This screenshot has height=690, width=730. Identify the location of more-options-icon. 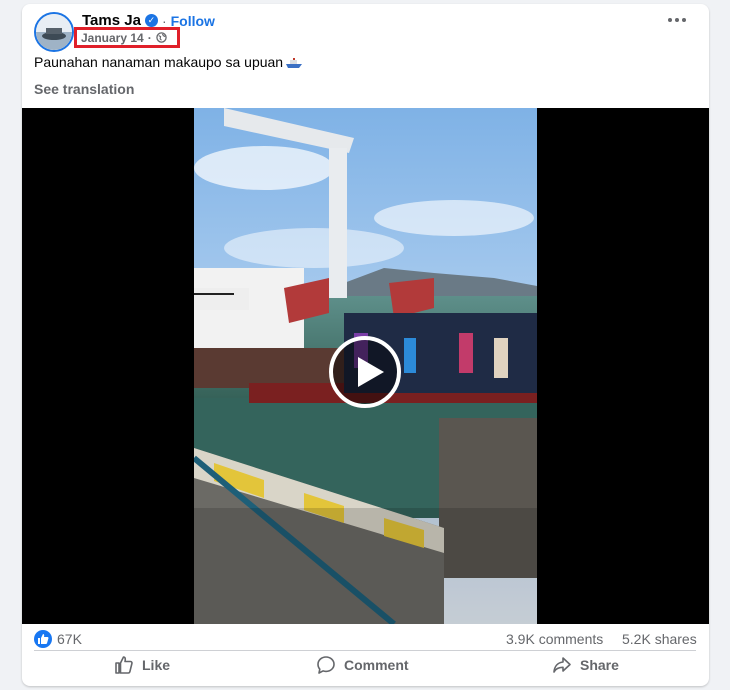
(677, 20).